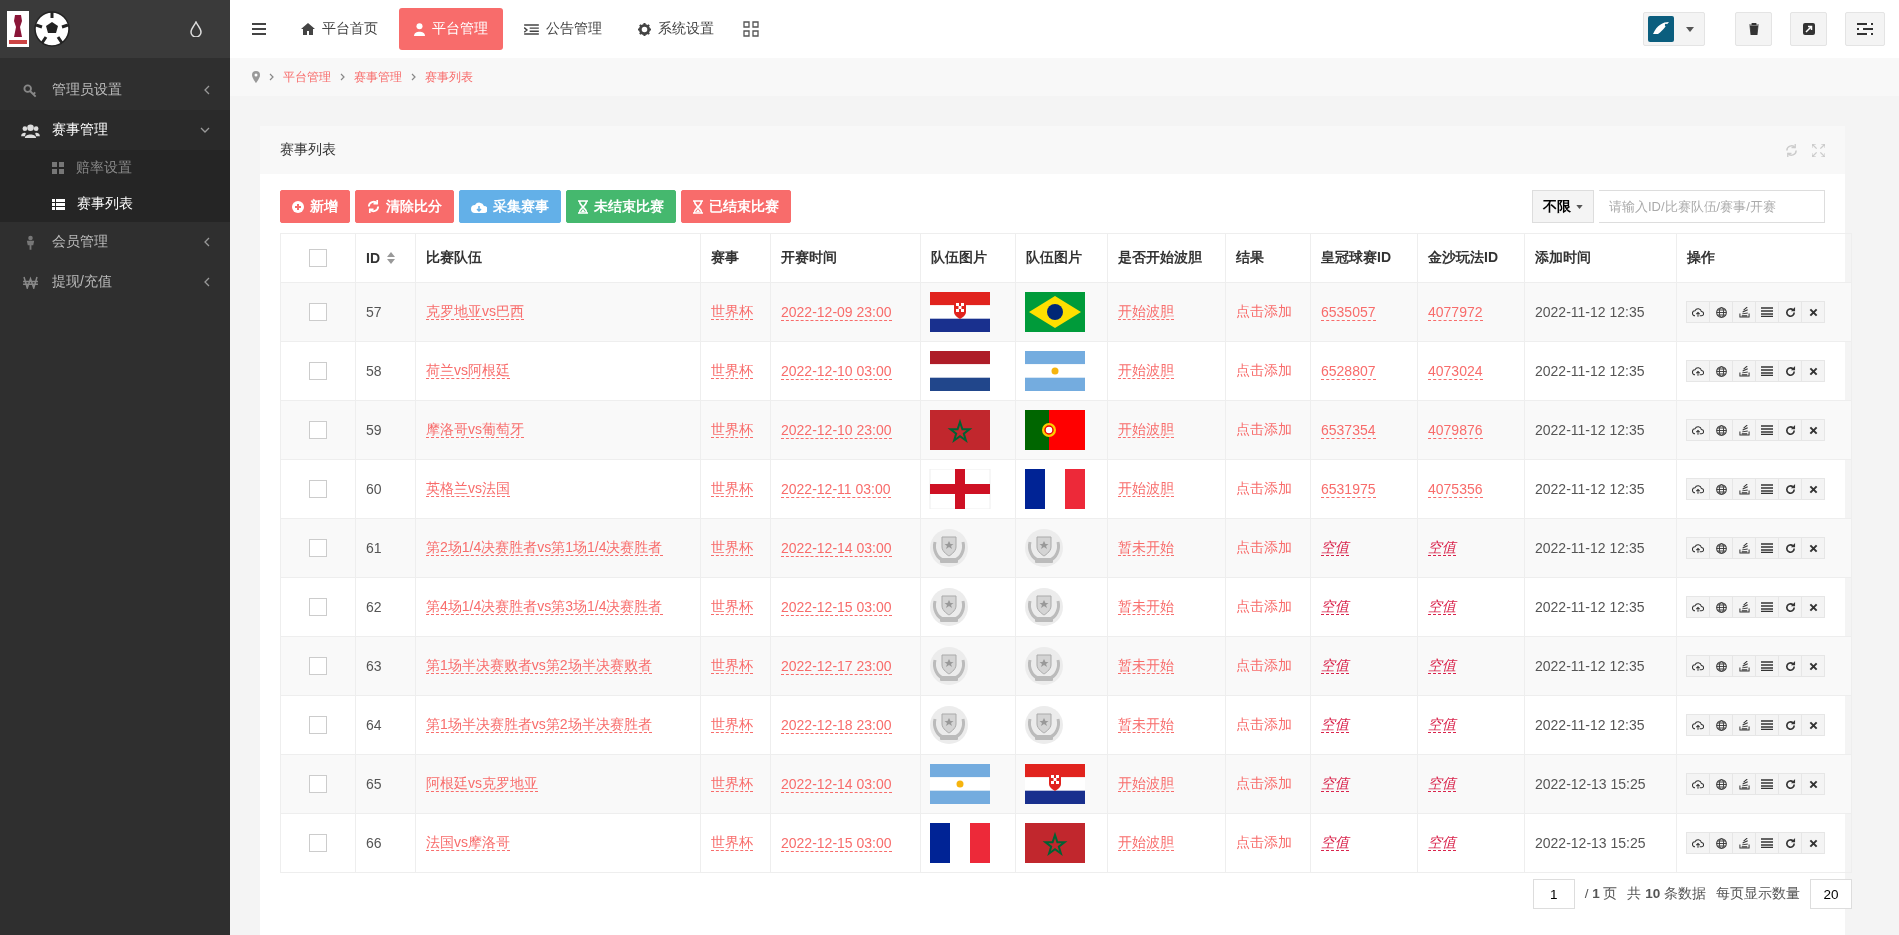  What do you see at coordinates (468, 842) in the screenshot?
I see `team-link: 法国vs摩洛哥` at bounding box center [468, 842].